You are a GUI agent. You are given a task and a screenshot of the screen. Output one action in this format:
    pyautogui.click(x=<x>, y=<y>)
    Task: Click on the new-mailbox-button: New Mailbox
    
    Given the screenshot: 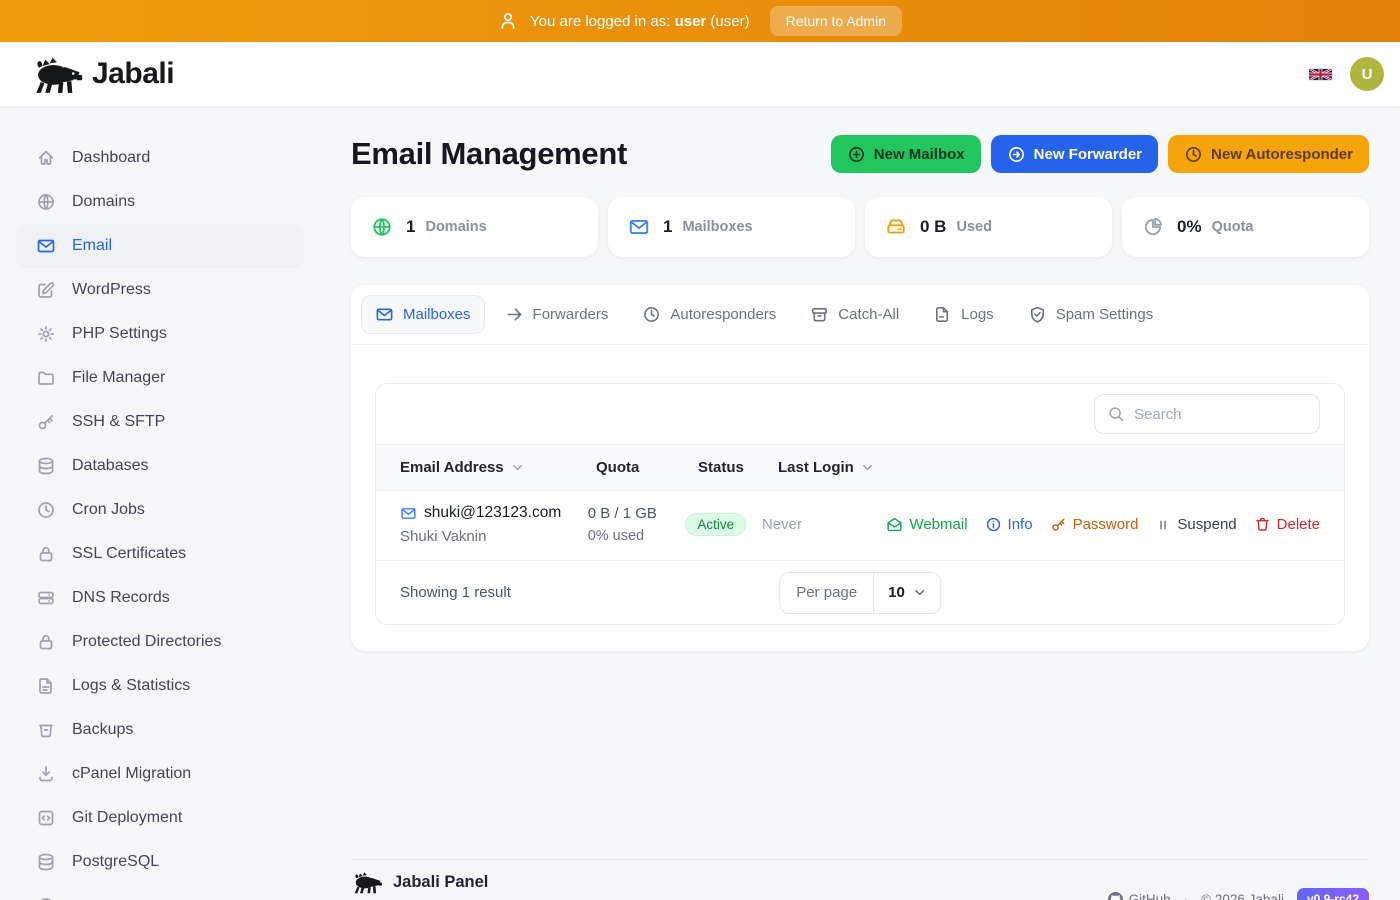 What is the action you would take?
    pyautogui.click(x=905, y=154)
    